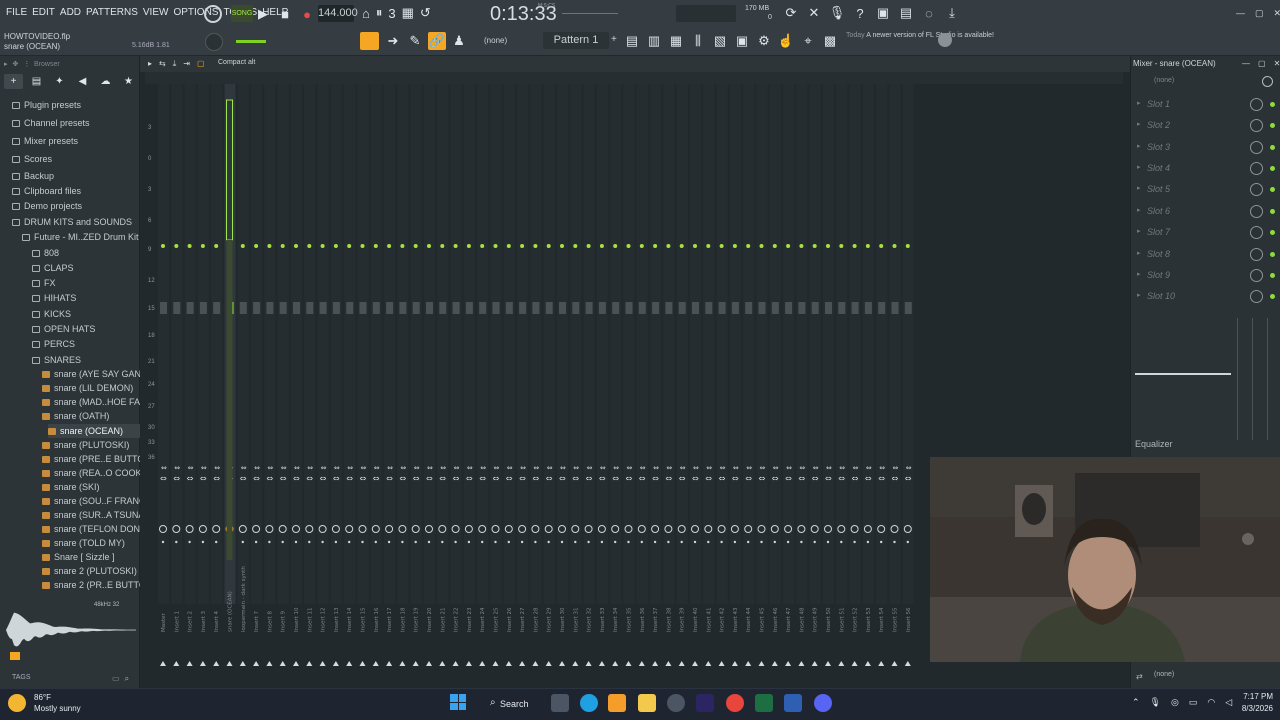 The width and height of the screenshot is (1280, 720). I want to click on pattern-selector: Pattern 1, so click(576, 40).